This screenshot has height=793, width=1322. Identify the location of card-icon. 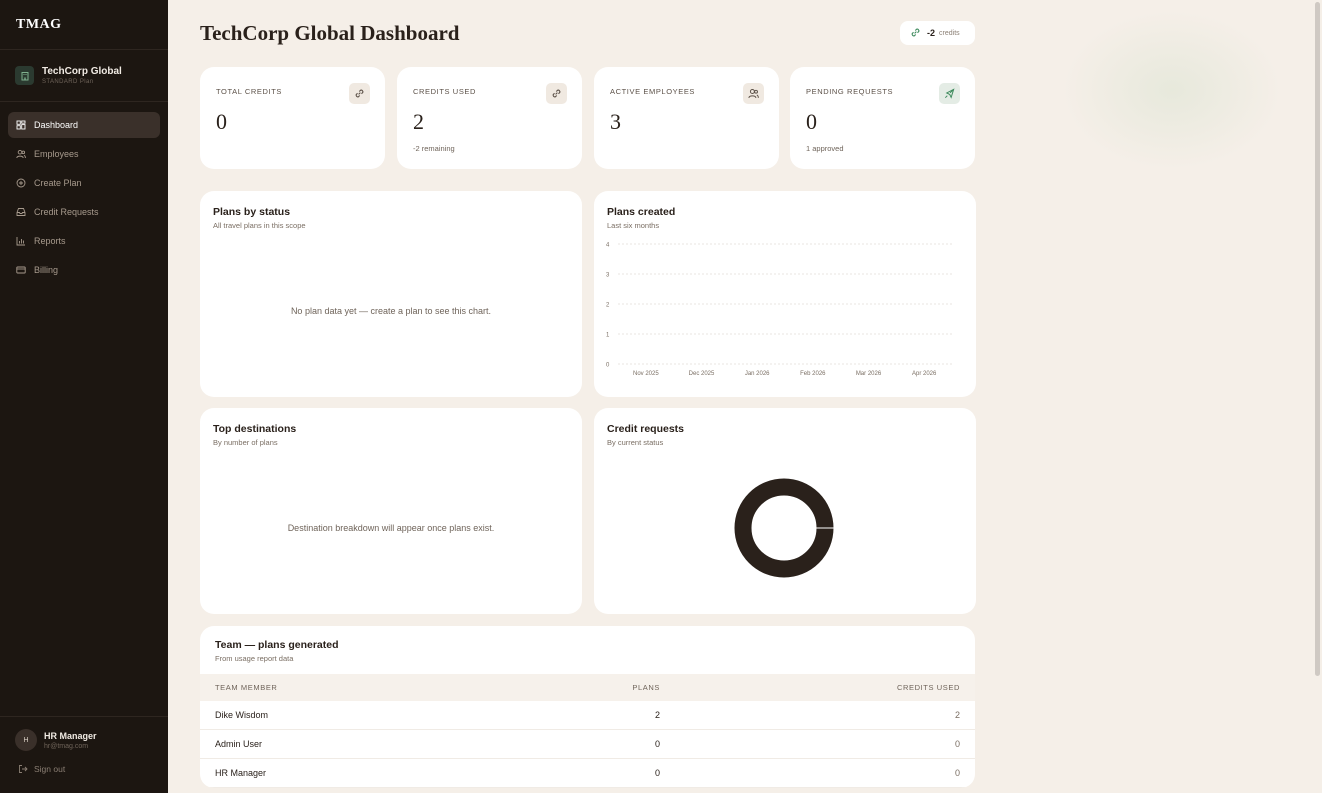
(21, 270).